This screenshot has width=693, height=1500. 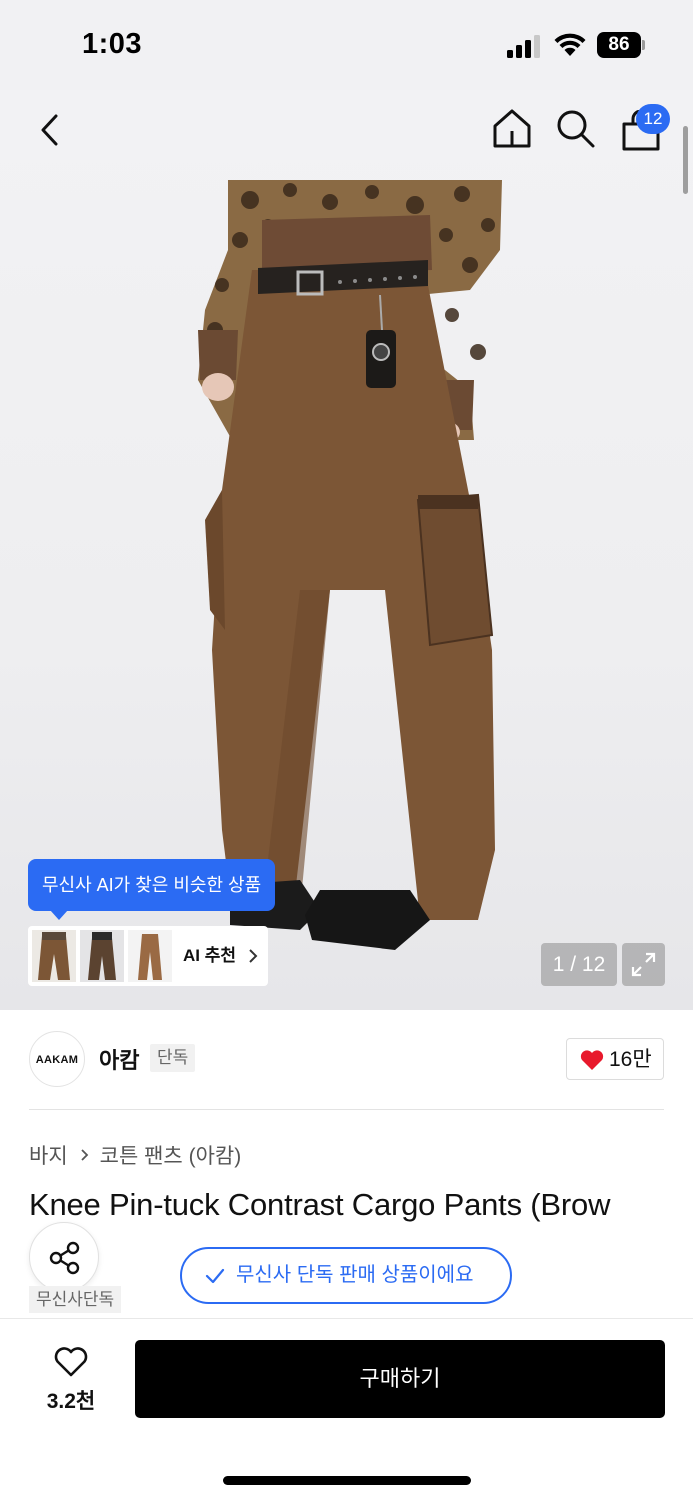 I want to click on battery-indicator: 86, so click(x=621, y=45).